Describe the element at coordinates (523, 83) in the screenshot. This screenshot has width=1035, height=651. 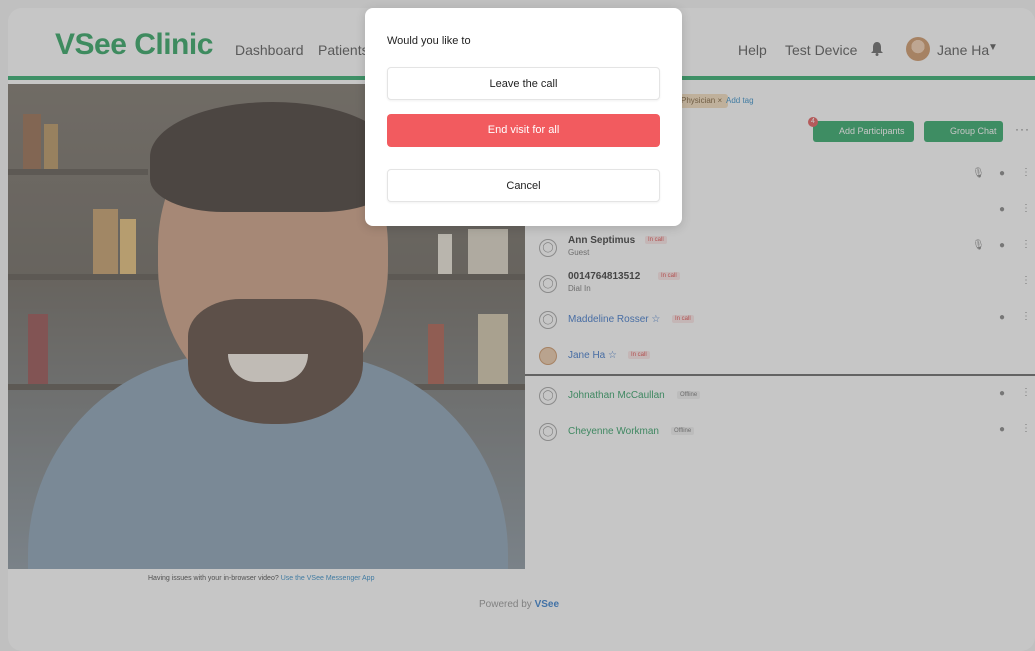
I see `leave-call-button: Leave the call` at that location.